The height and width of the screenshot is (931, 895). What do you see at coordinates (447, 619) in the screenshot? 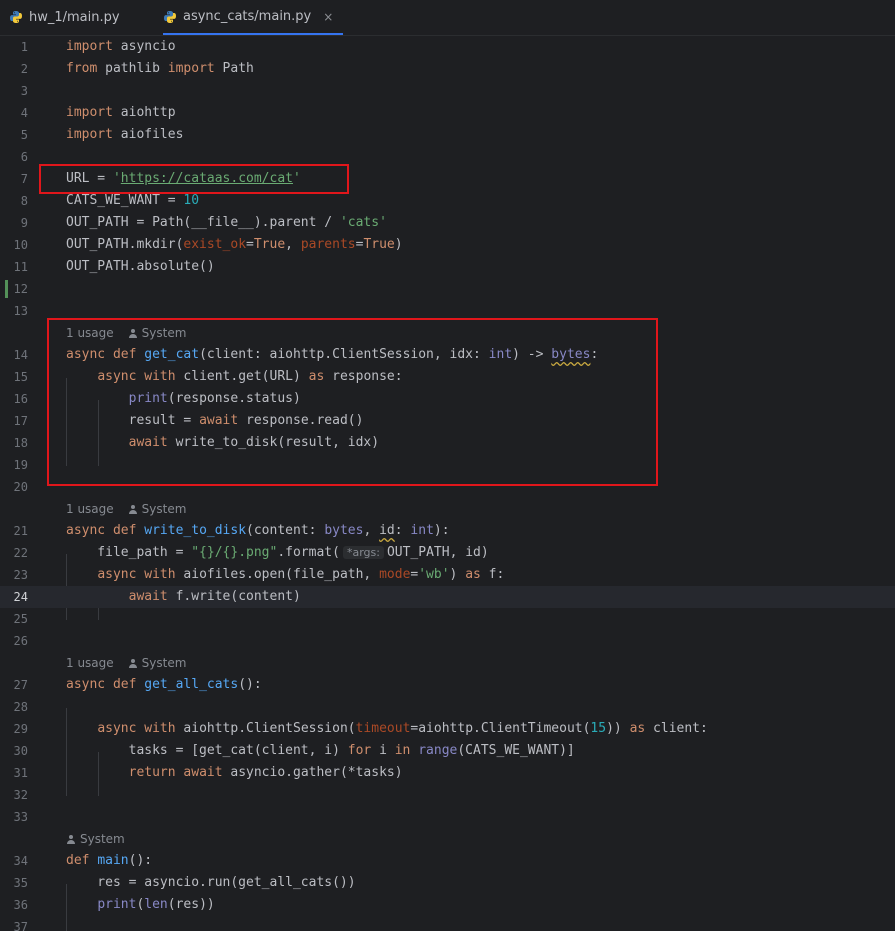
I see `code-line: 25` at bounding box center [447, 619].